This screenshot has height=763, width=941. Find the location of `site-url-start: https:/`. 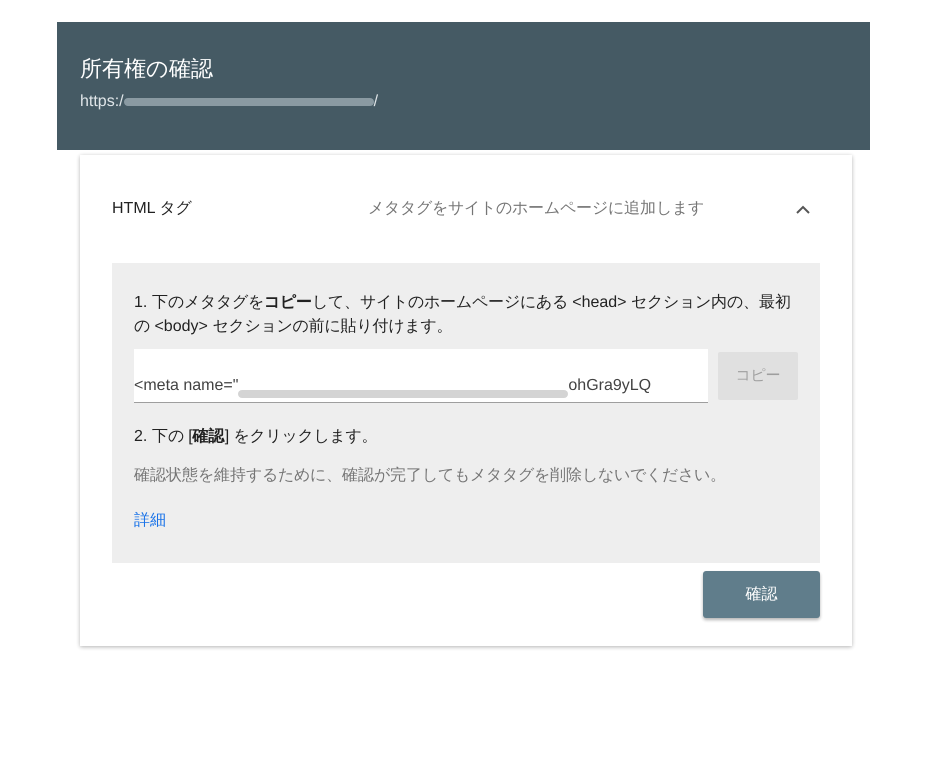

site-url-start: https:/ is located at coordinates (102, 102).